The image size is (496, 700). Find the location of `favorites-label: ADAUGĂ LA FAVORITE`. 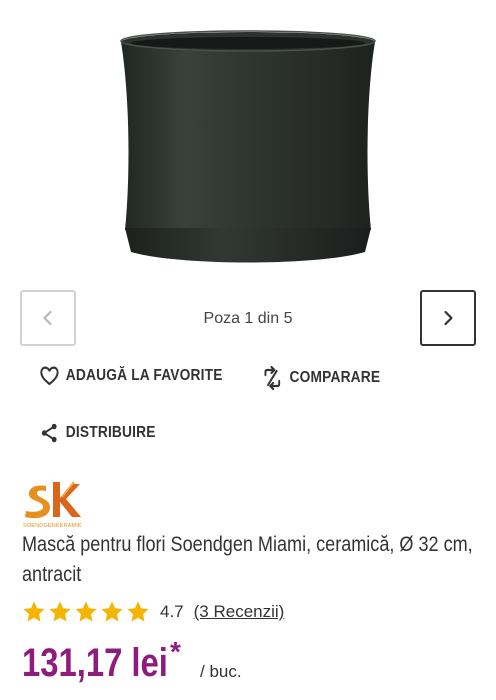

favorites-label: ADAUGĂ LA FAVORITE is located at coordinates (144, 375).